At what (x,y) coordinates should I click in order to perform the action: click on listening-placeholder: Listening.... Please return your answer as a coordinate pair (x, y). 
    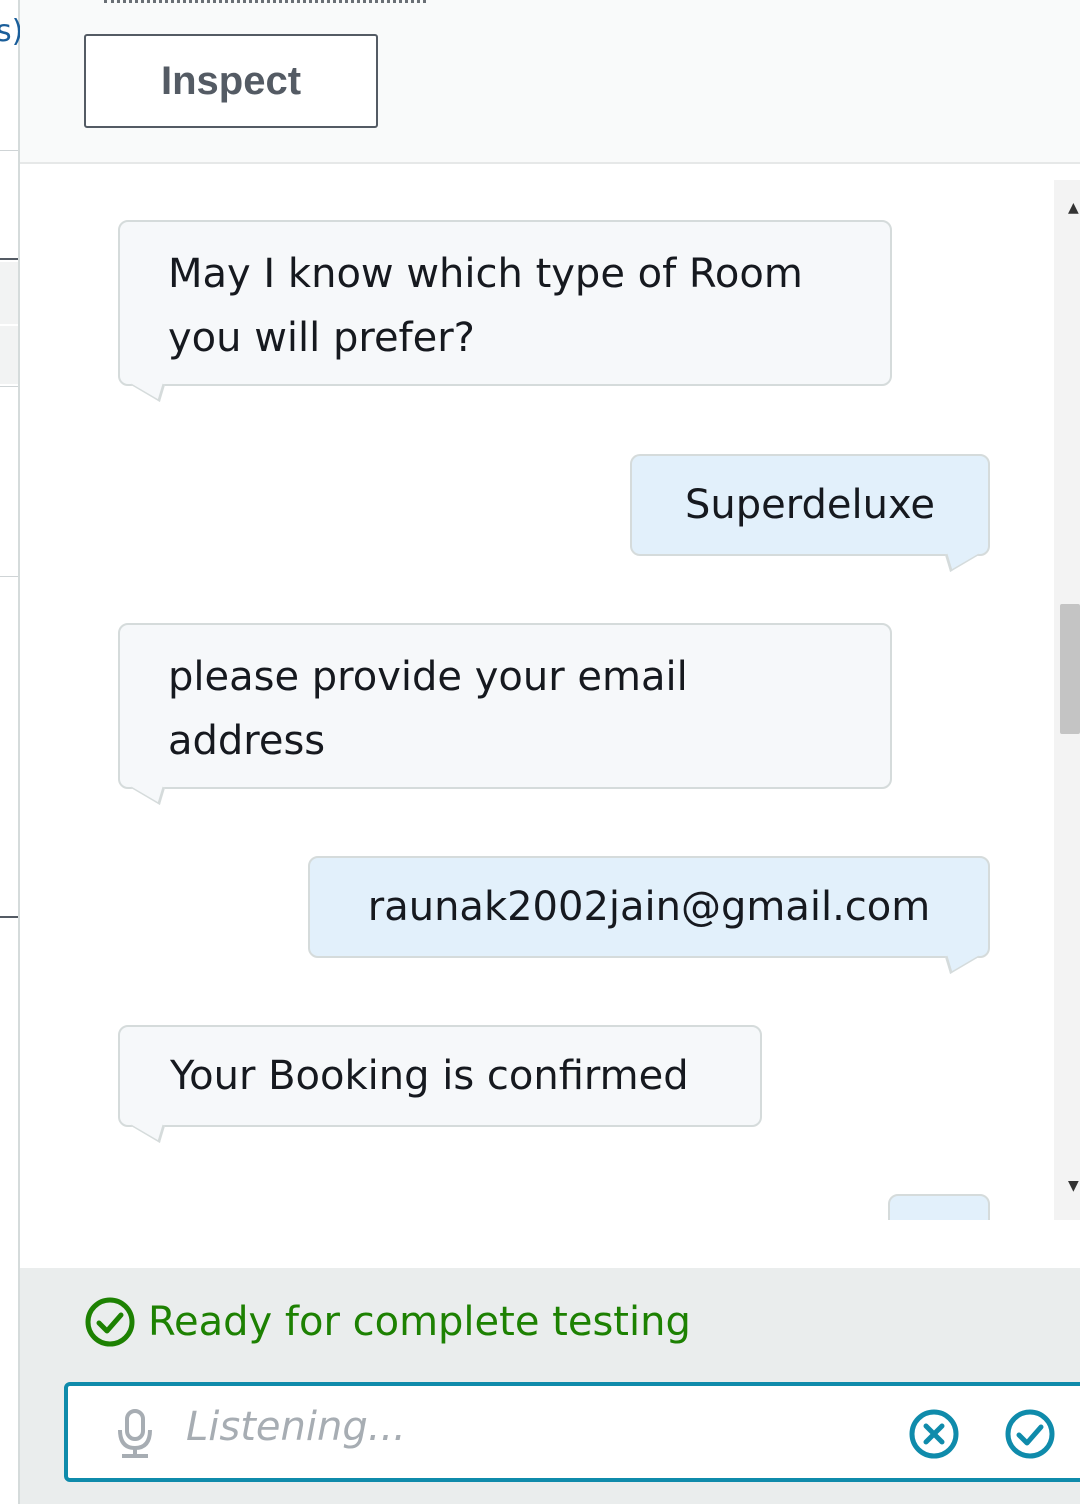
    Looking at the image, I should click on (296, 1427).